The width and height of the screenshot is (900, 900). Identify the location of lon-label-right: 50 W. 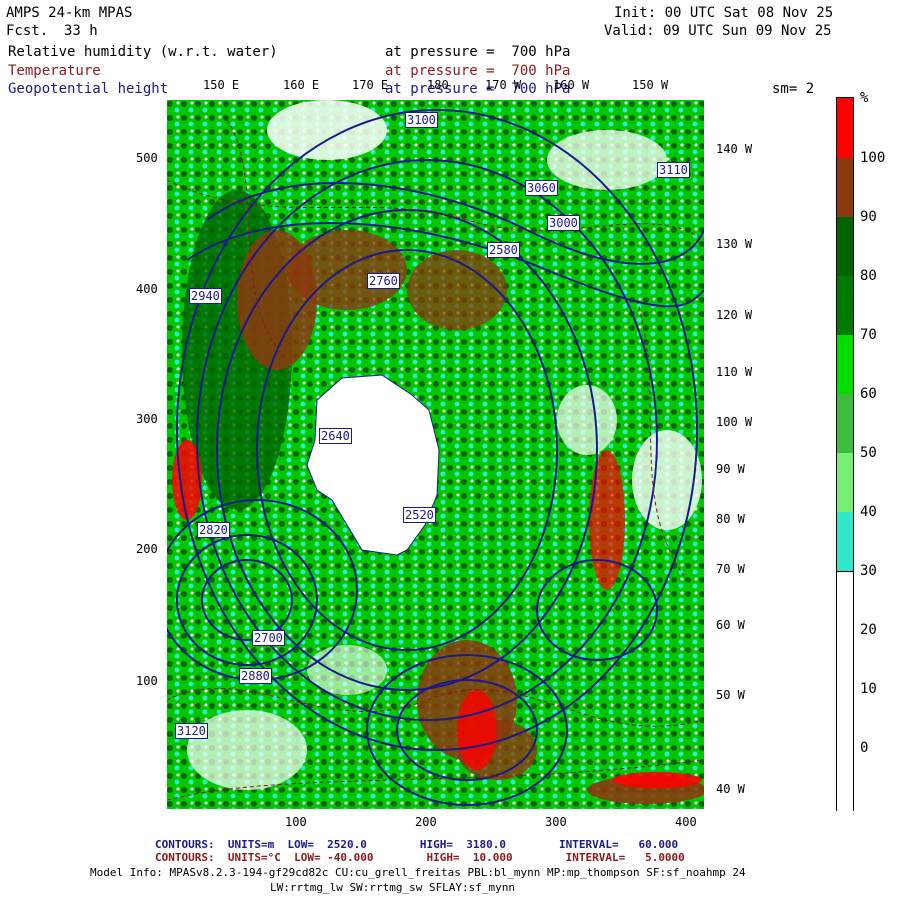
(730, 695).